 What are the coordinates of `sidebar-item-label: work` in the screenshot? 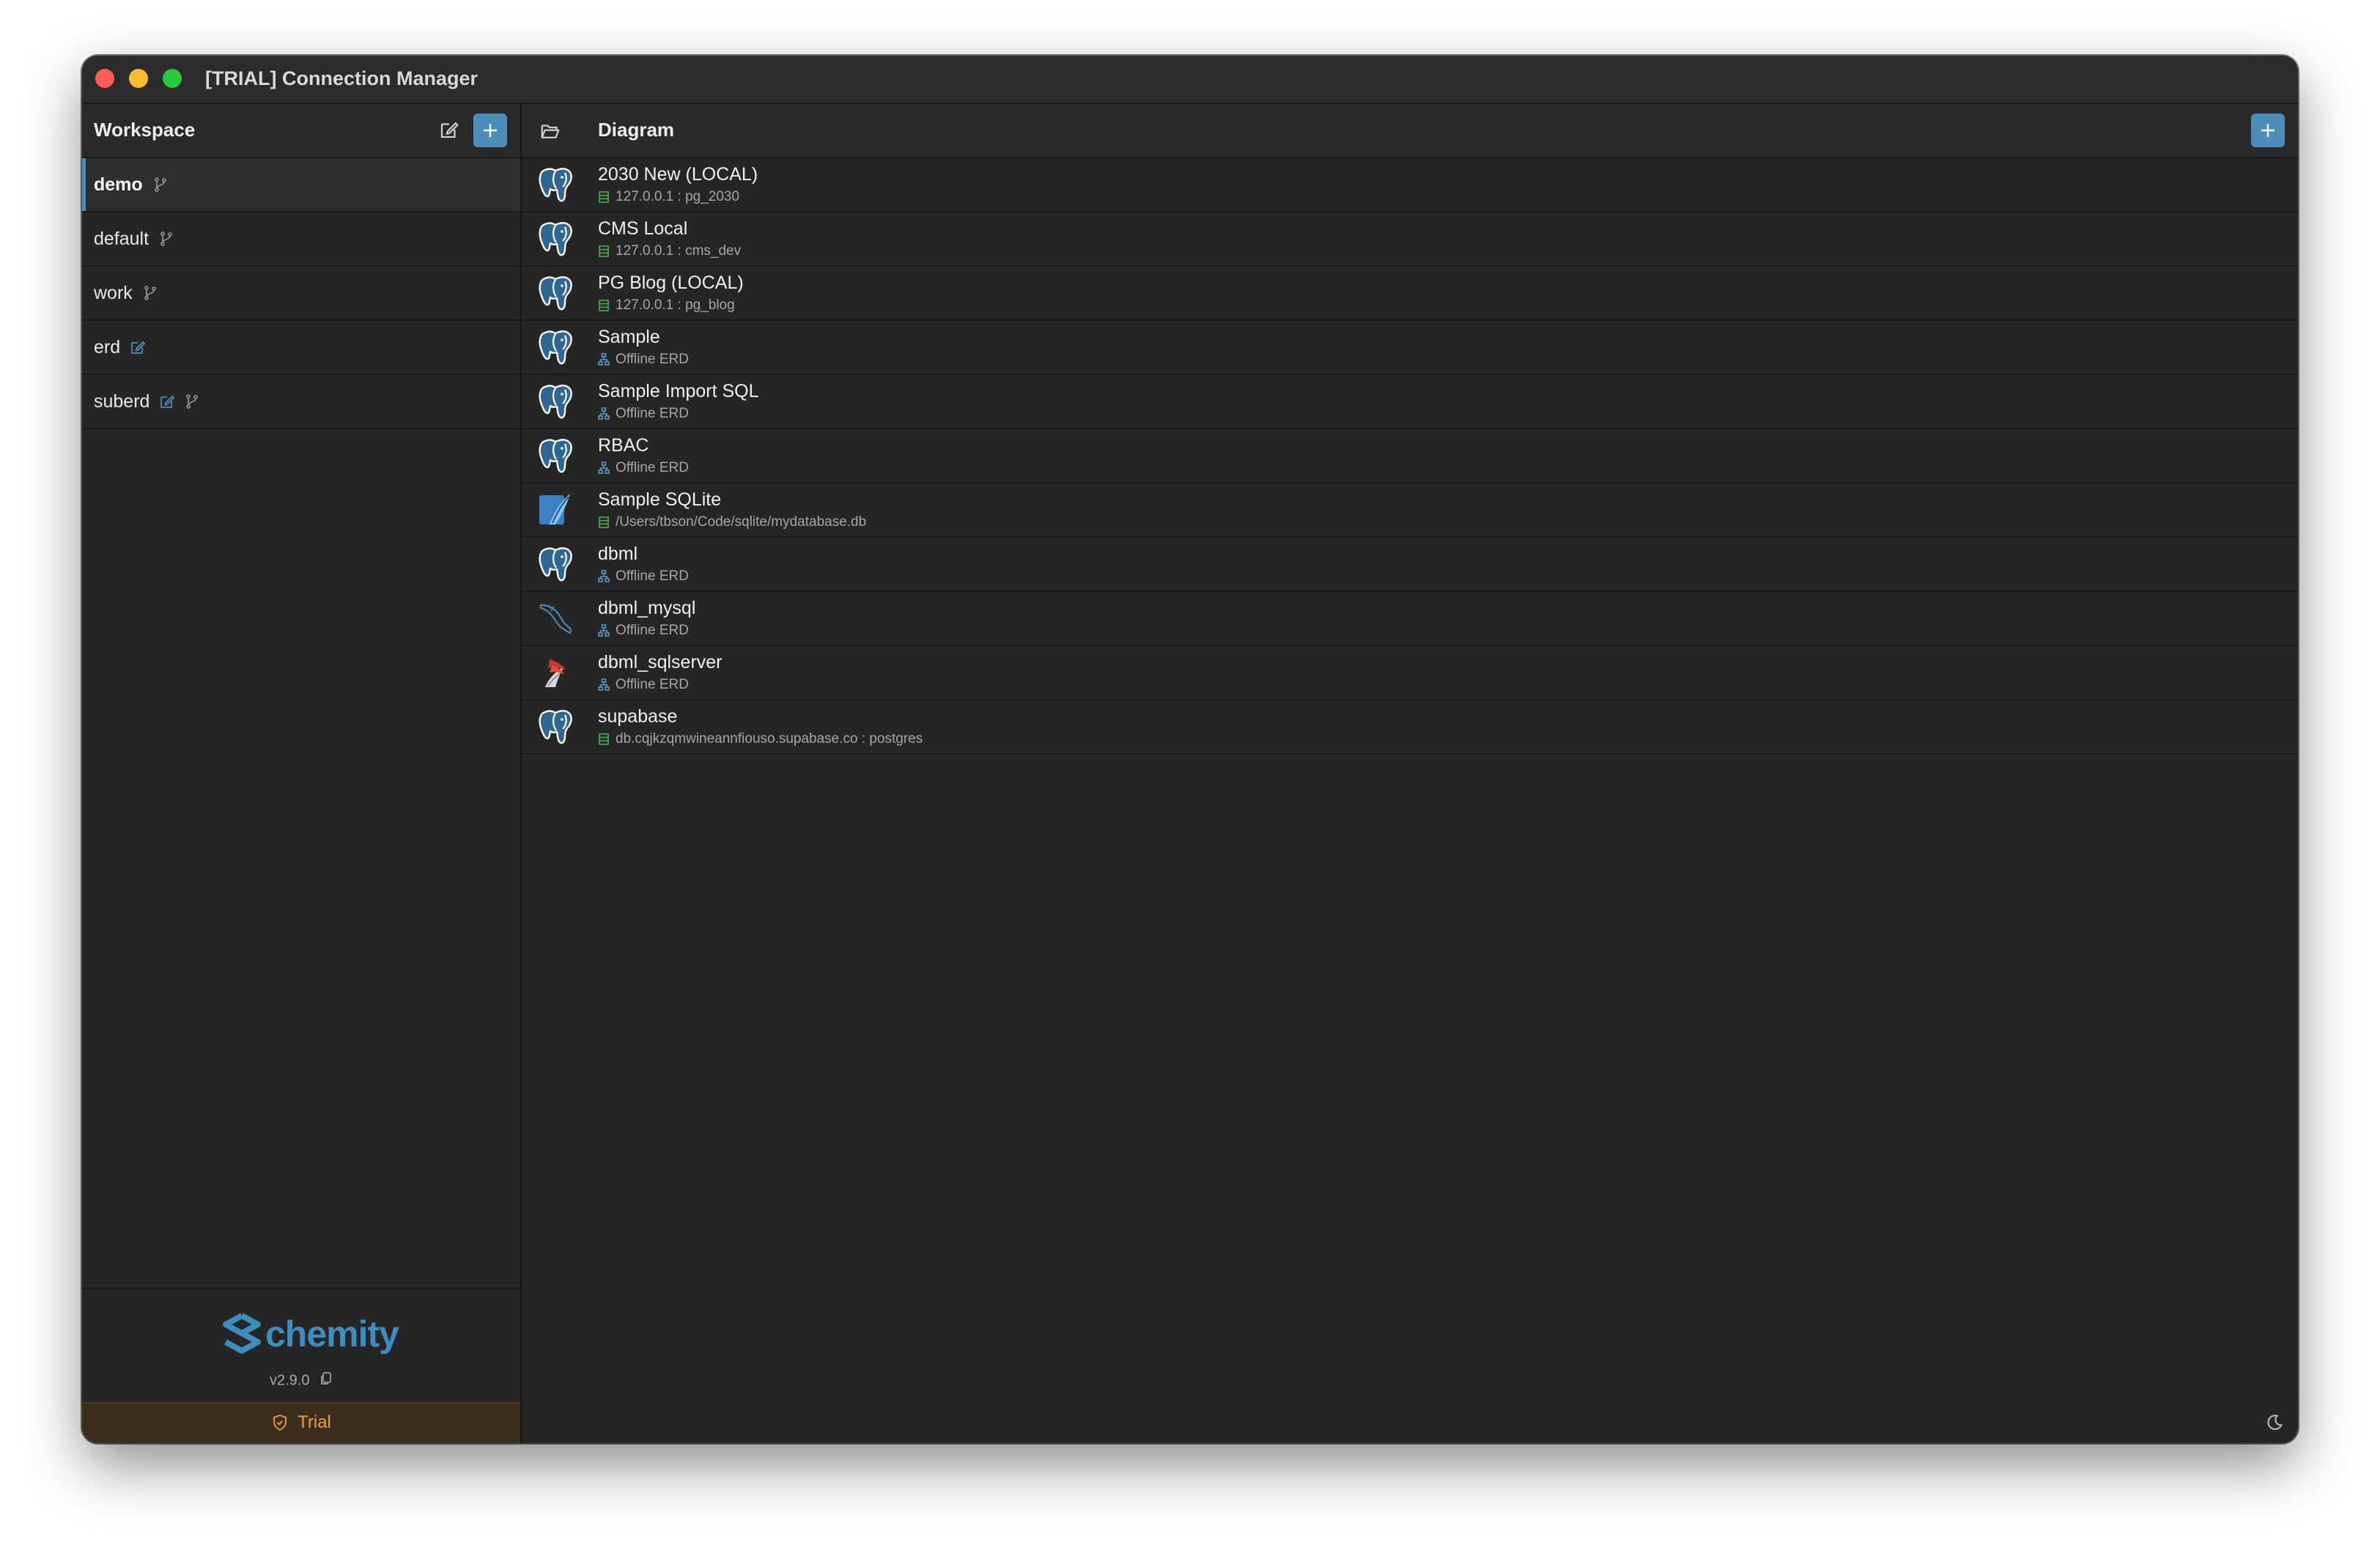 It's located at (113, 293).